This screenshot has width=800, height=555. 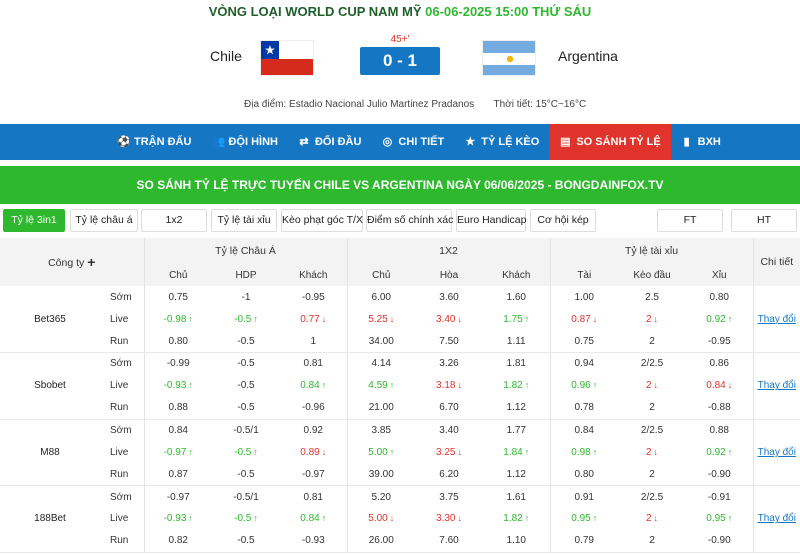 What do you see at coordinates (34, 220) in the screenshot?
I see `filter-button-0: Tỷ lệ 3in1` at bounding box center [34, 220].